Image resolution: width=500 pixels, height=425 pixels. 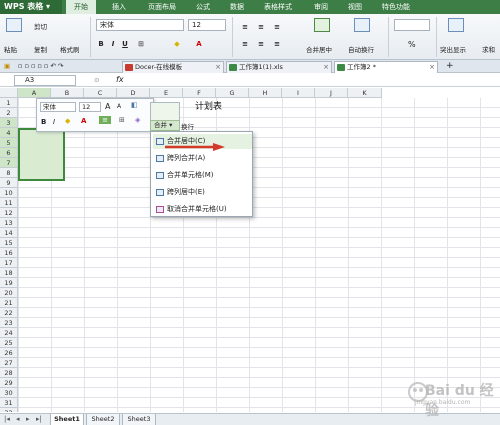 What do you see at coordinates (9, 243) in the screenshot?
I see `row-header: 15` at bounding box center [9, 243].